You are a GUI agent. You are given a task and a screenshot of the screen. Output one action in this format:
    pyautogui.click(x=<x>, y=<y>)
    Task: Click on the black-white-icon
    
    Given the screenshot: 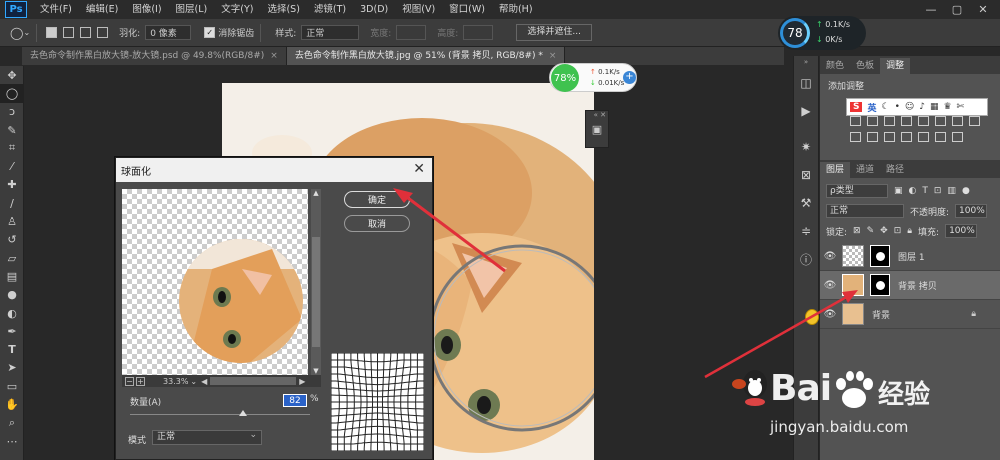 What is the action you would take?
    pyautogui.click(x=974, y=121)
    